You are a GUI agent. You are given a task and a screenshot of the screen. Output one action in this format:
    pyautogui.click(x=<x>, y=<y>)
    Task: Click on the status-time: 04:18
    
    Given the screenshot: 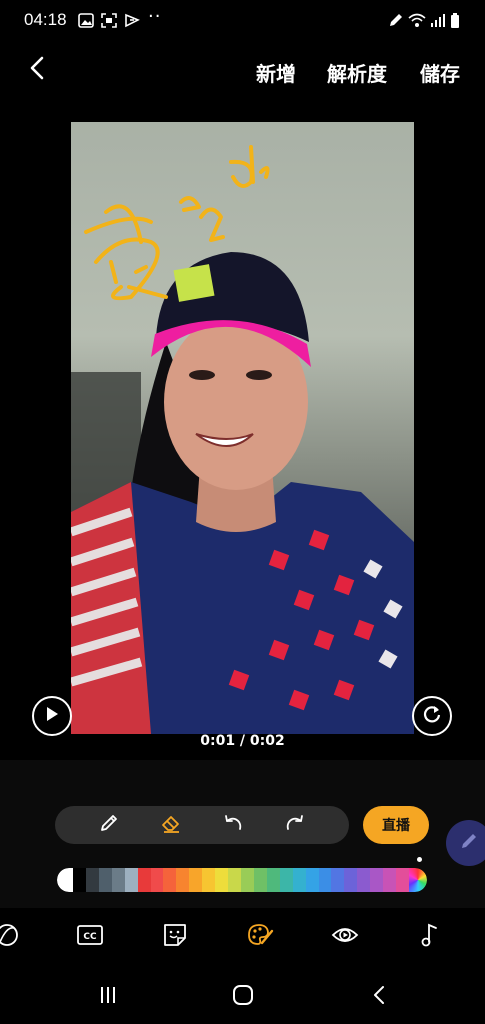 What is the action you would take?
    pyautogui.click(x=45, y=19)
    